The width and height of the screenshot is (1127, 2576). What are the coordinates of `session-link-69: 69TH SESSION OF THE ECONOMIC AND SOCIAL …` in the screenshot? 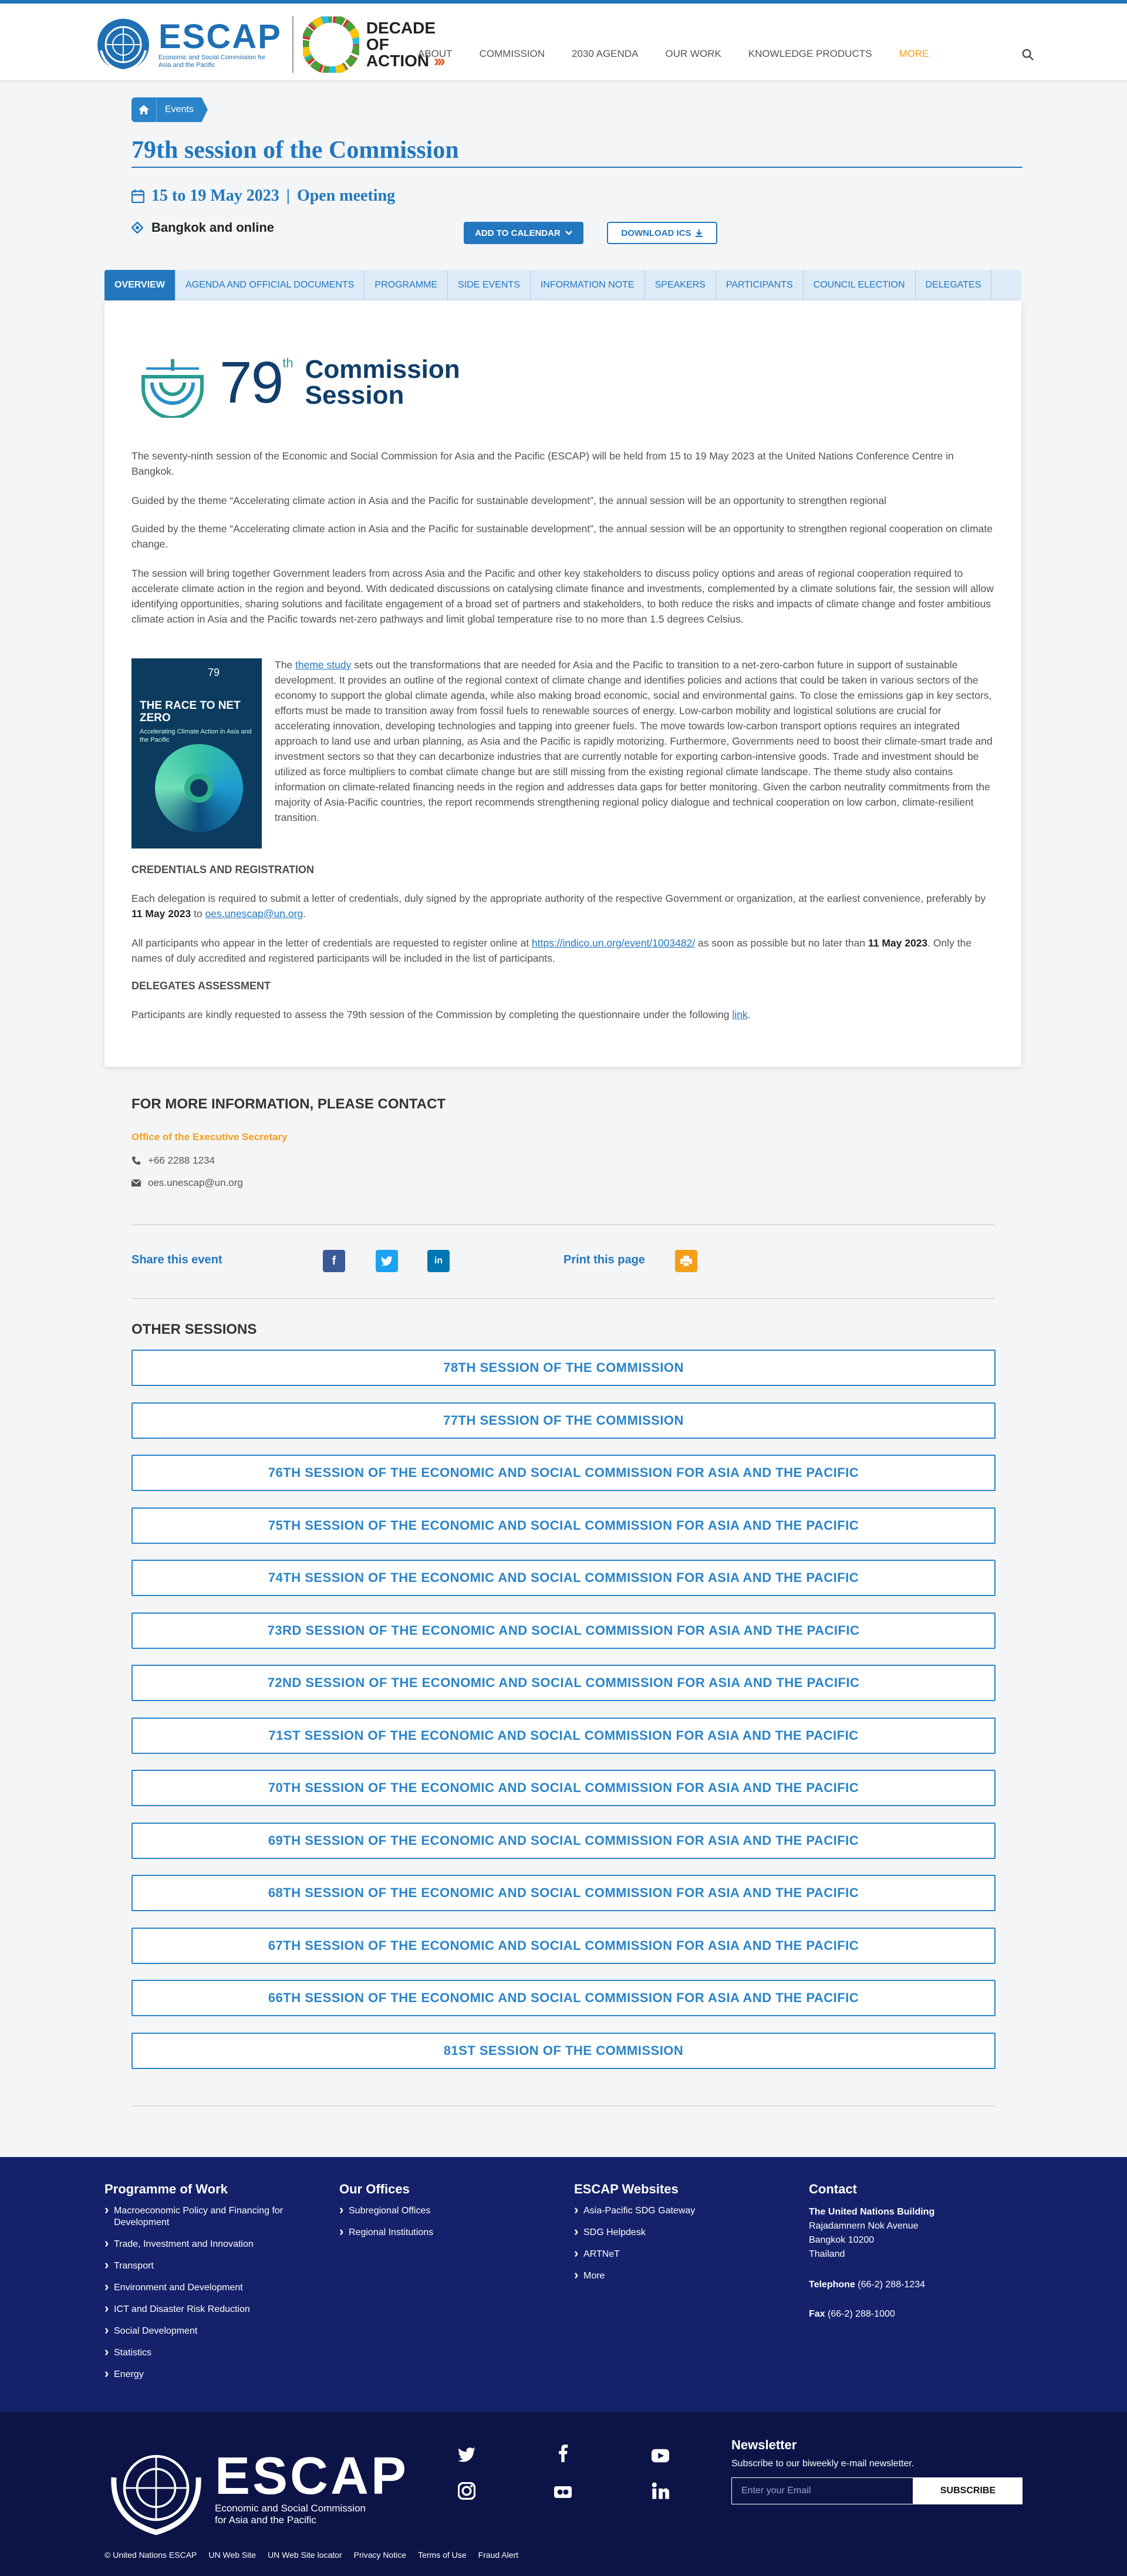 It's located at (563, 1841).